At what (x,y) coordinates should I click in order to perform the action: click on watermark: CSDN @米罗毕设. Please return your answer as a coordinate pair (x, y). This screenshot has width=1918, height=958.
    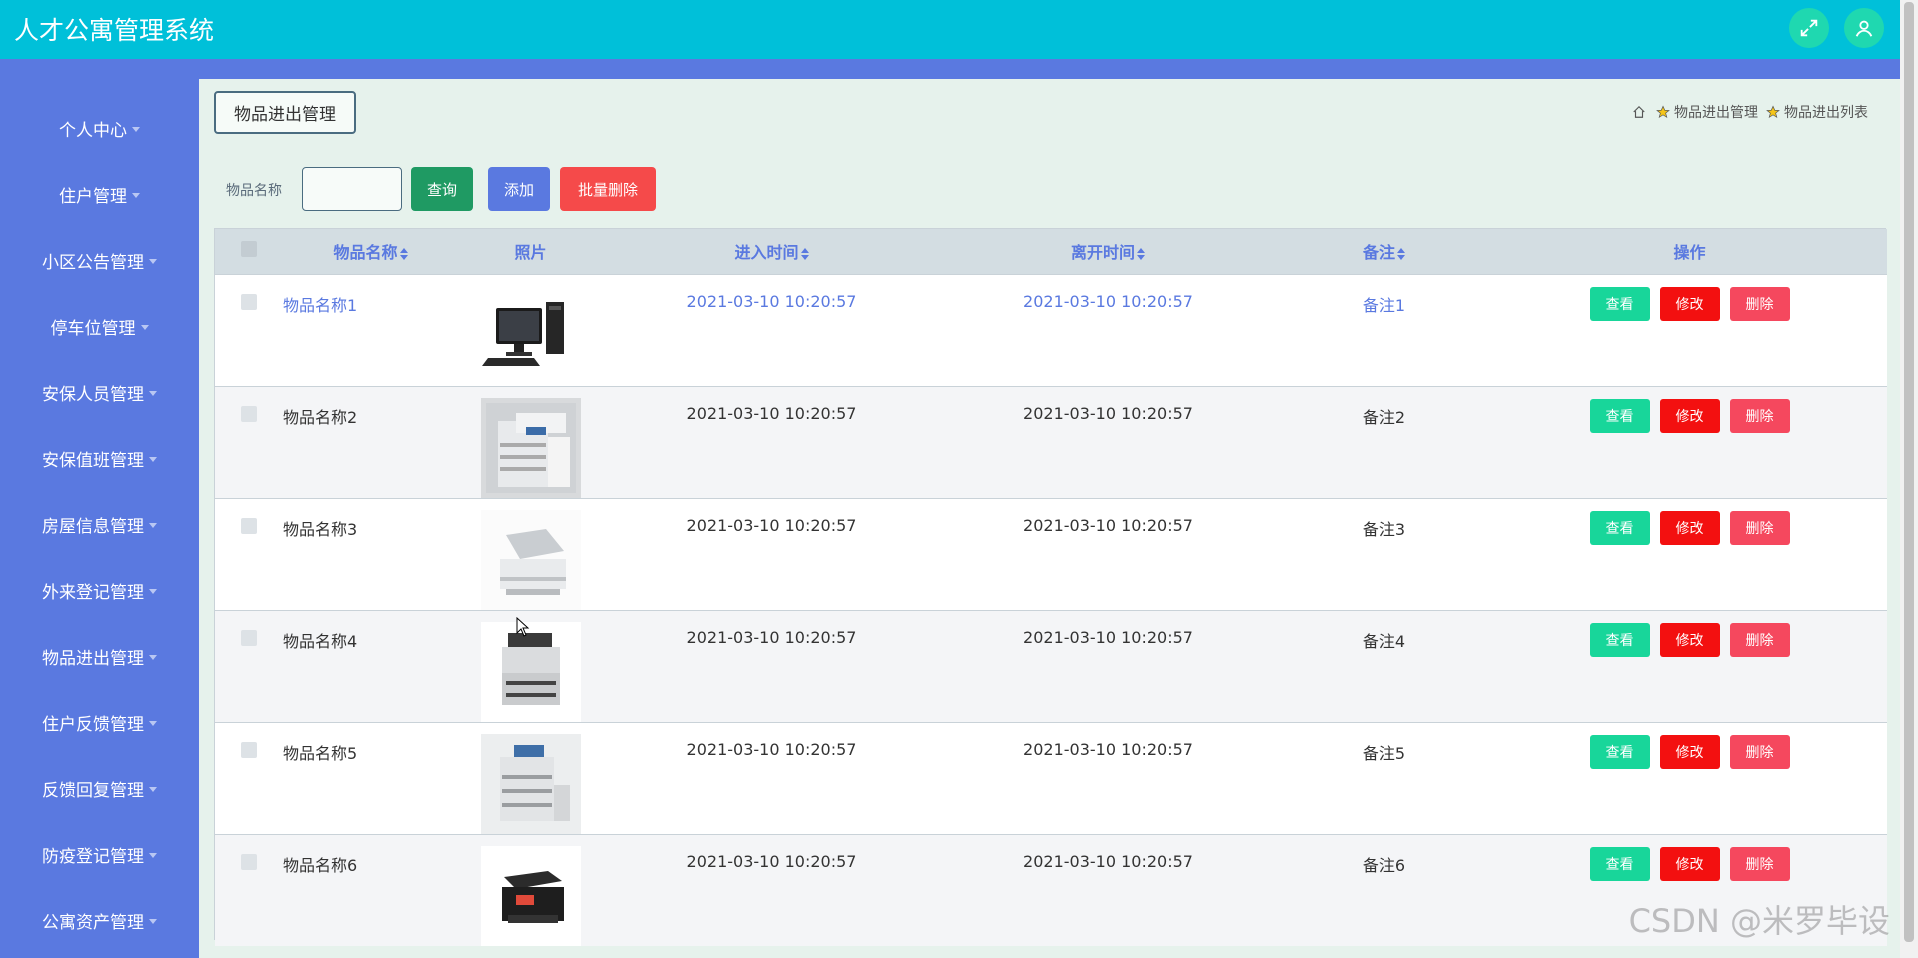
    Looking at the image, I should click on (1759, 921).